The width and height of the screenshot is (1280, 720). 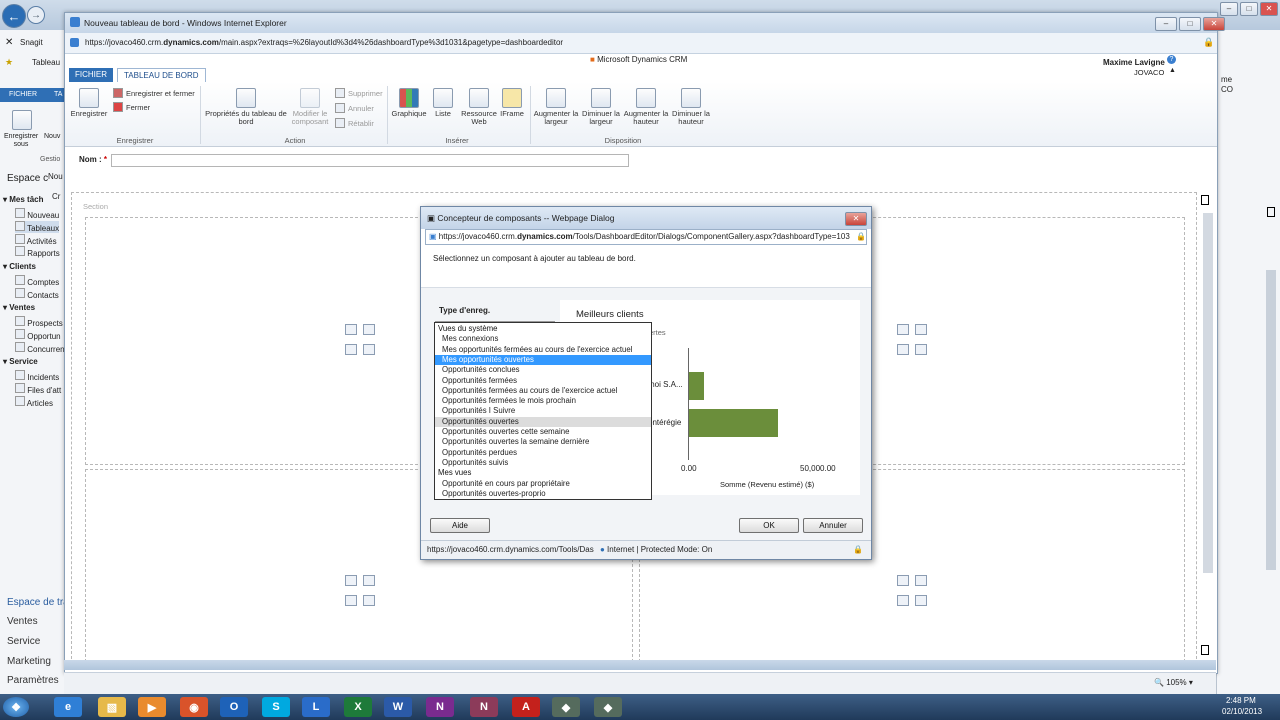 What do you see at coordinates (556, 107) in the screenshot?
I see `increase-width-button: Augmenter la largeur` at bounding box center [556, 107].